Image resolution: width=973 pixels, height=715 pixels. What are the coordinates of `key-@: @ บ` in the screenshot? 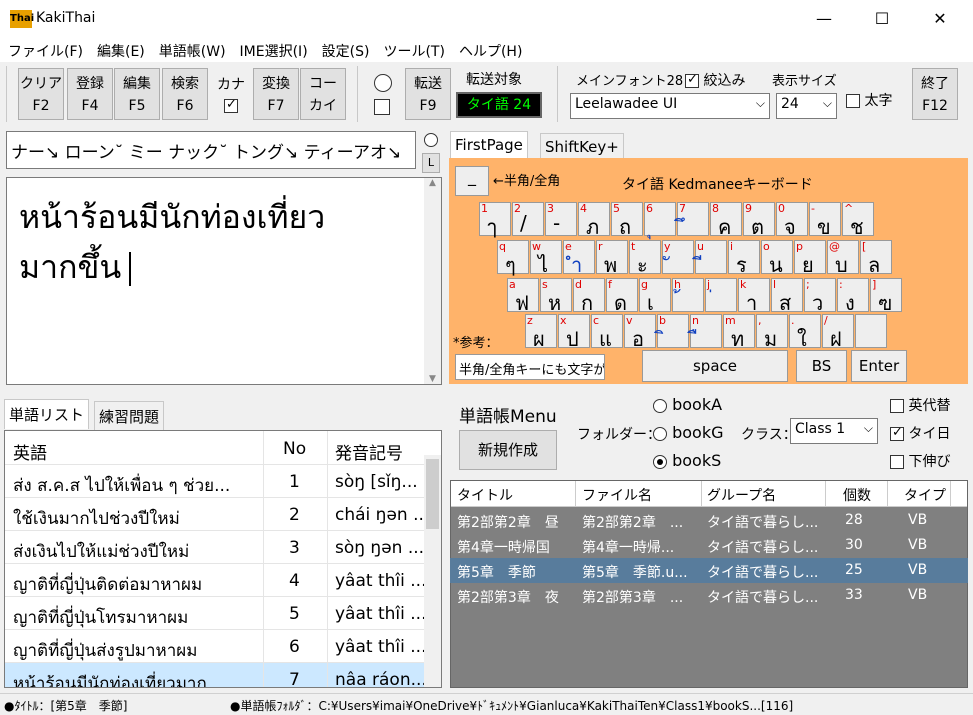 It's located at (843, 258).